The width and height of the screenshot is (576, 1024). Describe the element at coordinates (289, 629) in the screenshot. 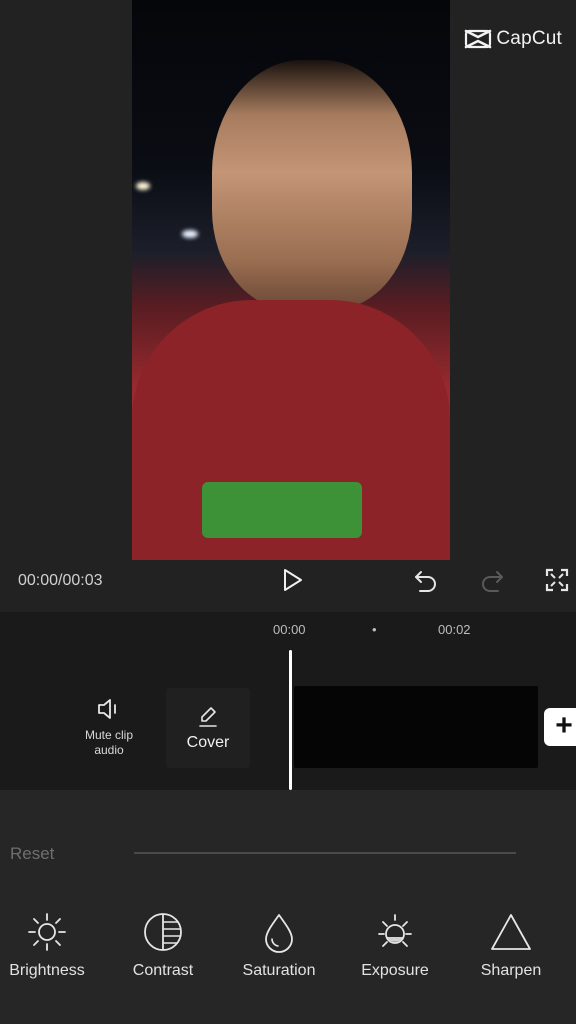

I see `ruler-time-label: 00:00` at that location.